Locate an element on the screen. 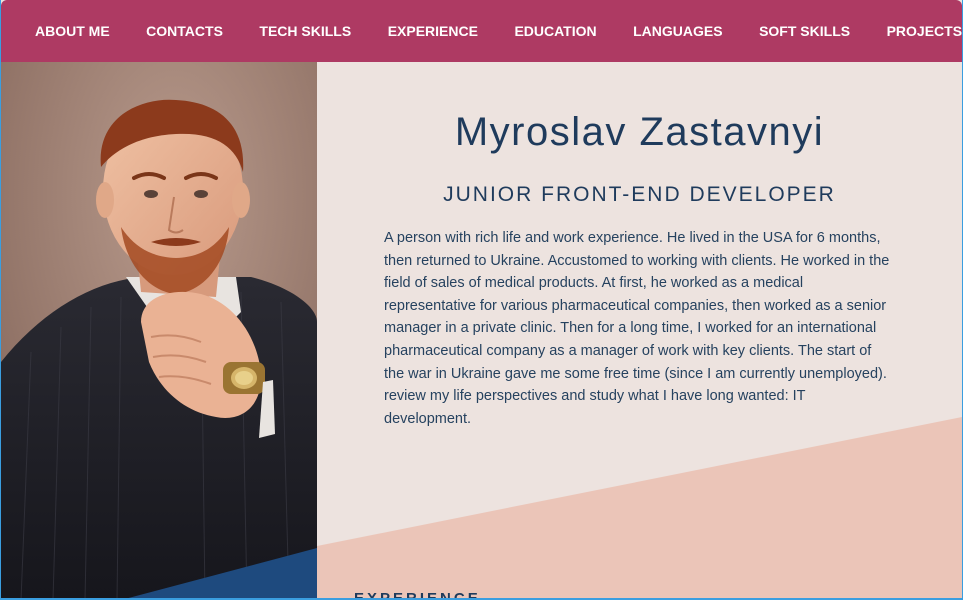 This screenshot has height=600, width=963. nav-item-about-me: ABOUT ME is located at coordinates (72, 31).